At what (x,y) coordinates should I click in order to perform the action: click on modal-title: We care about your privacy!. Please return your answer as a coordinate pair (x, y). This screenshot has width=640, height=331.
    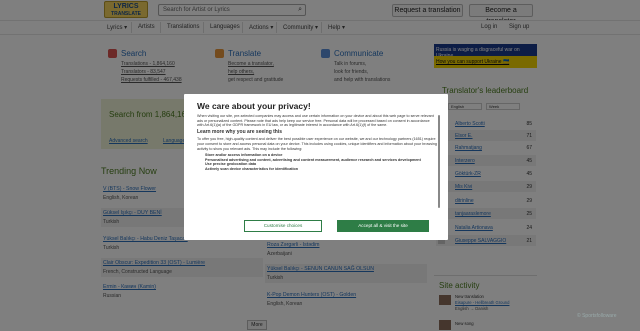
    Looking at the image, I should click on (254, 106).